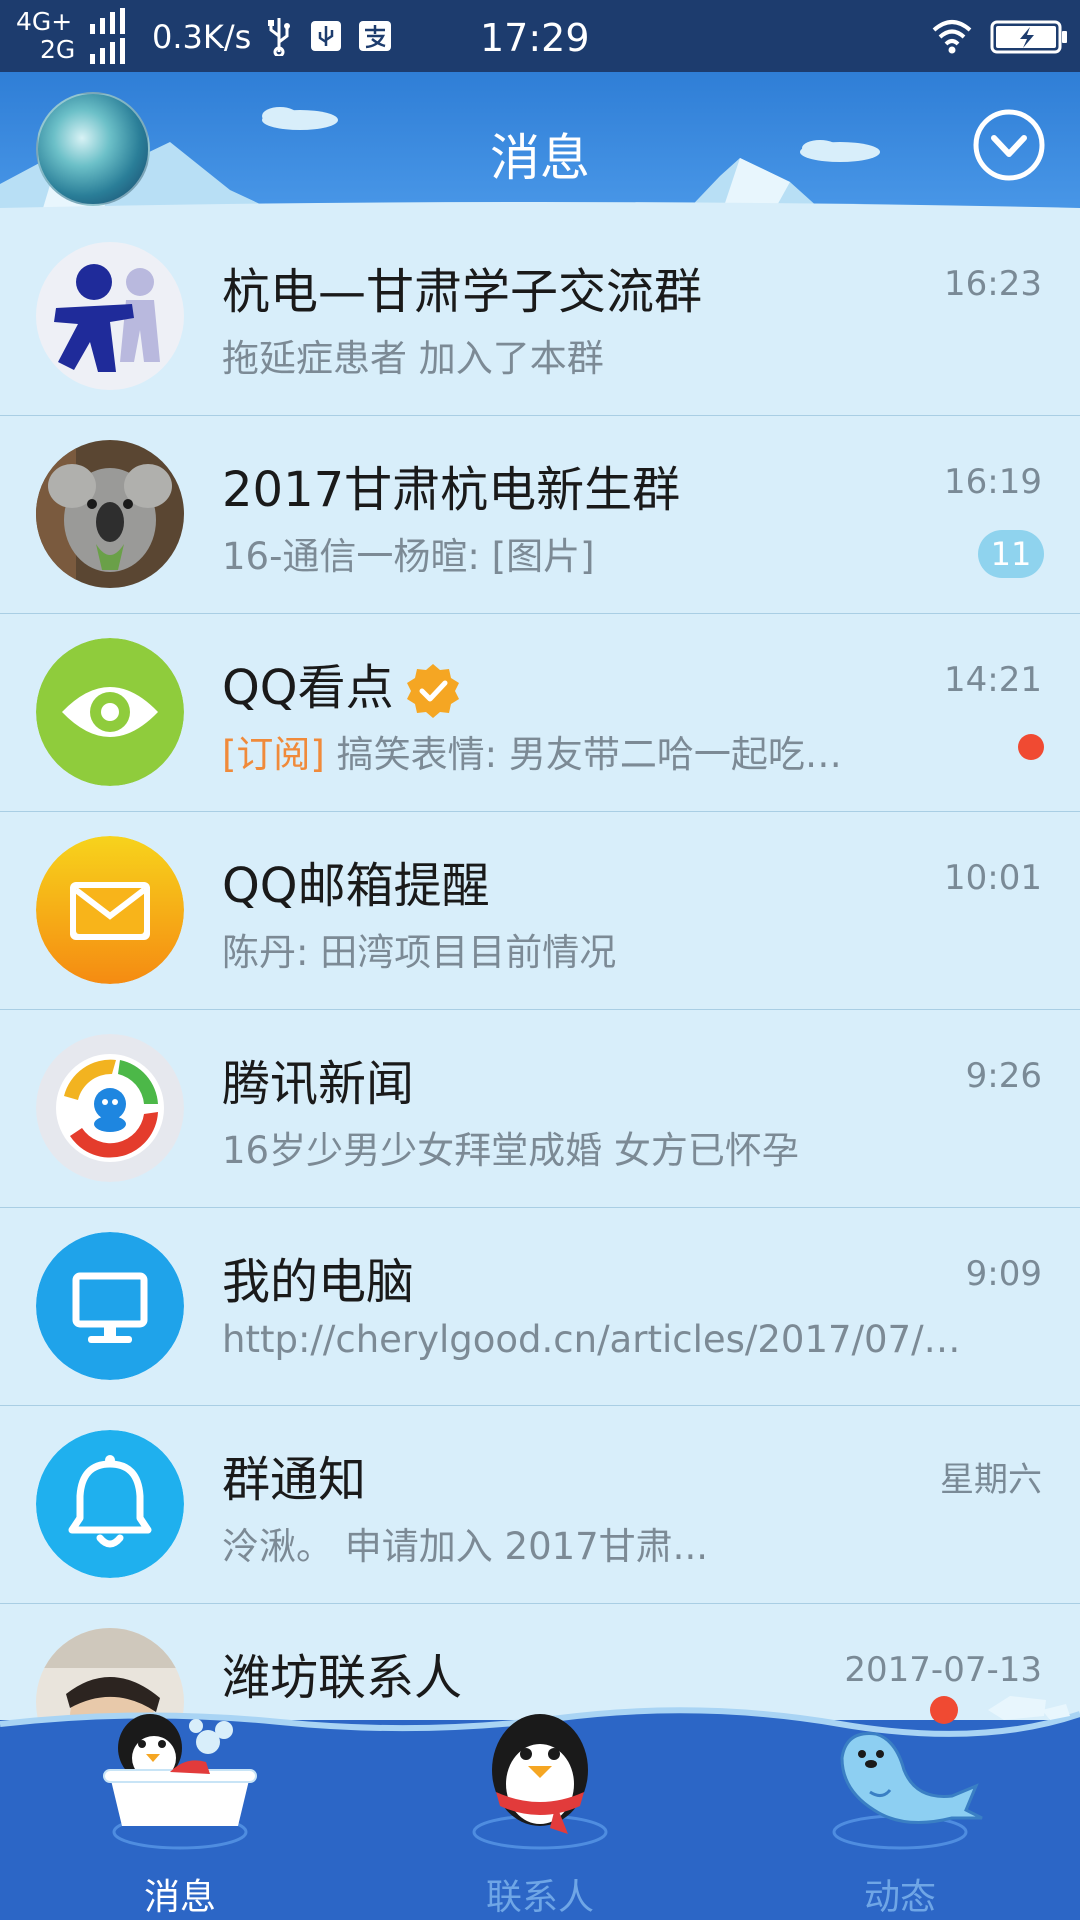 Image resolution: width=1080 pixels, height=1920 pixels. Describe the element at coordinates (943, 1670) in the screenshot. I see `chat-time: 2017-07-13` at that location.